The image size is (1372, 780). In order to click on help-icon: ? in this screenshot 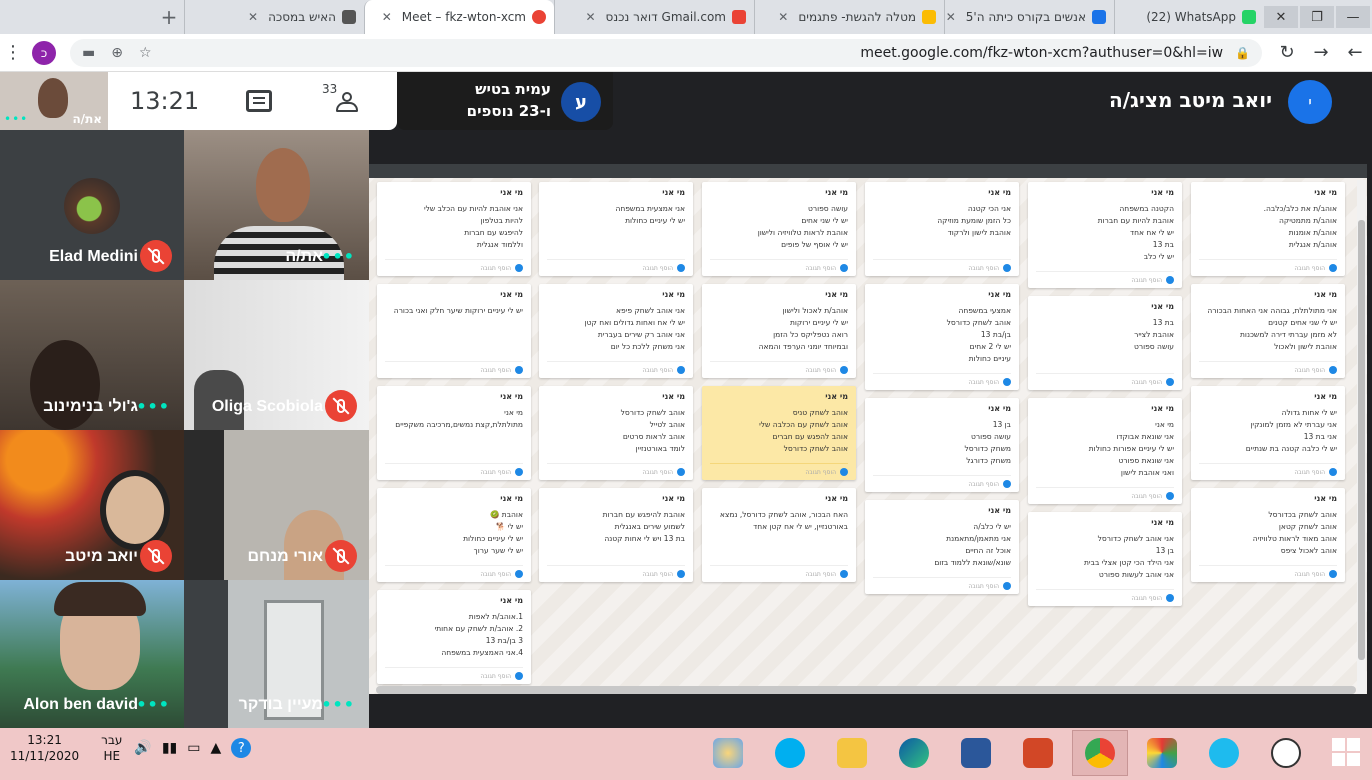, I will do `click(241, 748)`.